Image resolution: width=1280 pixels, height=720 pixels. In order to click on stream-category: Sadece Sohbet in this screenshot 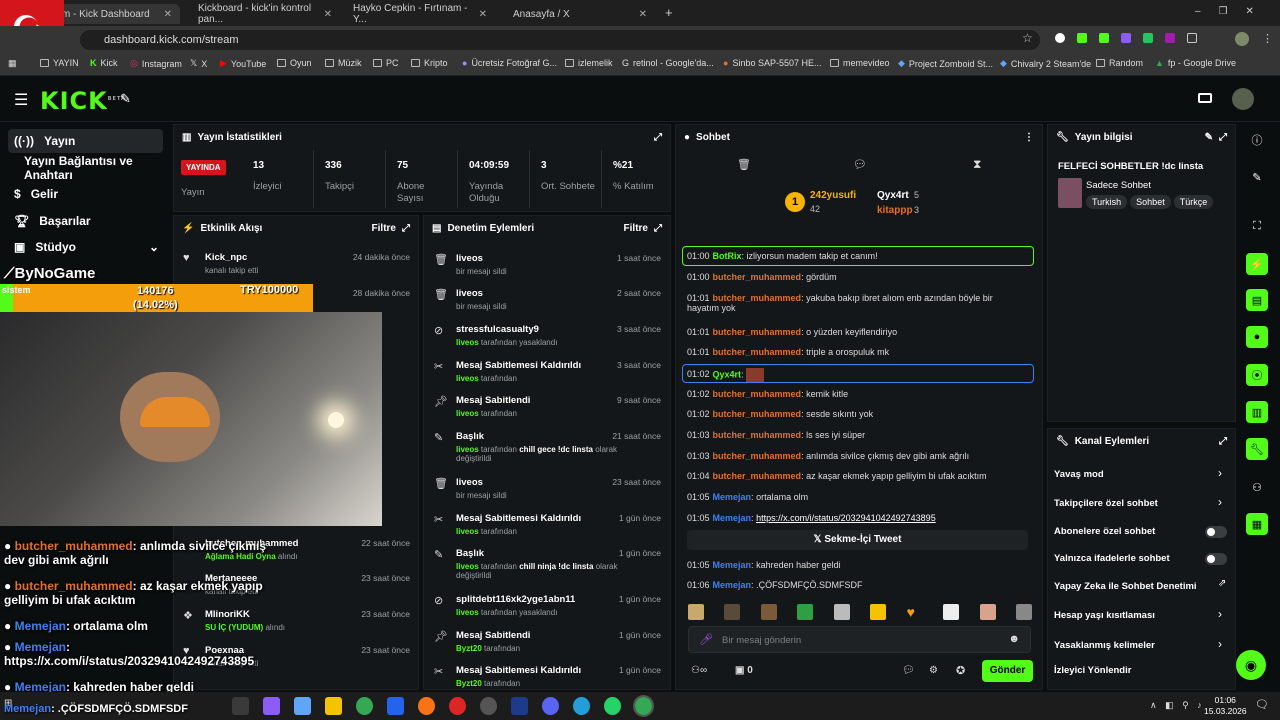, I will do `click(1118, 185)`.